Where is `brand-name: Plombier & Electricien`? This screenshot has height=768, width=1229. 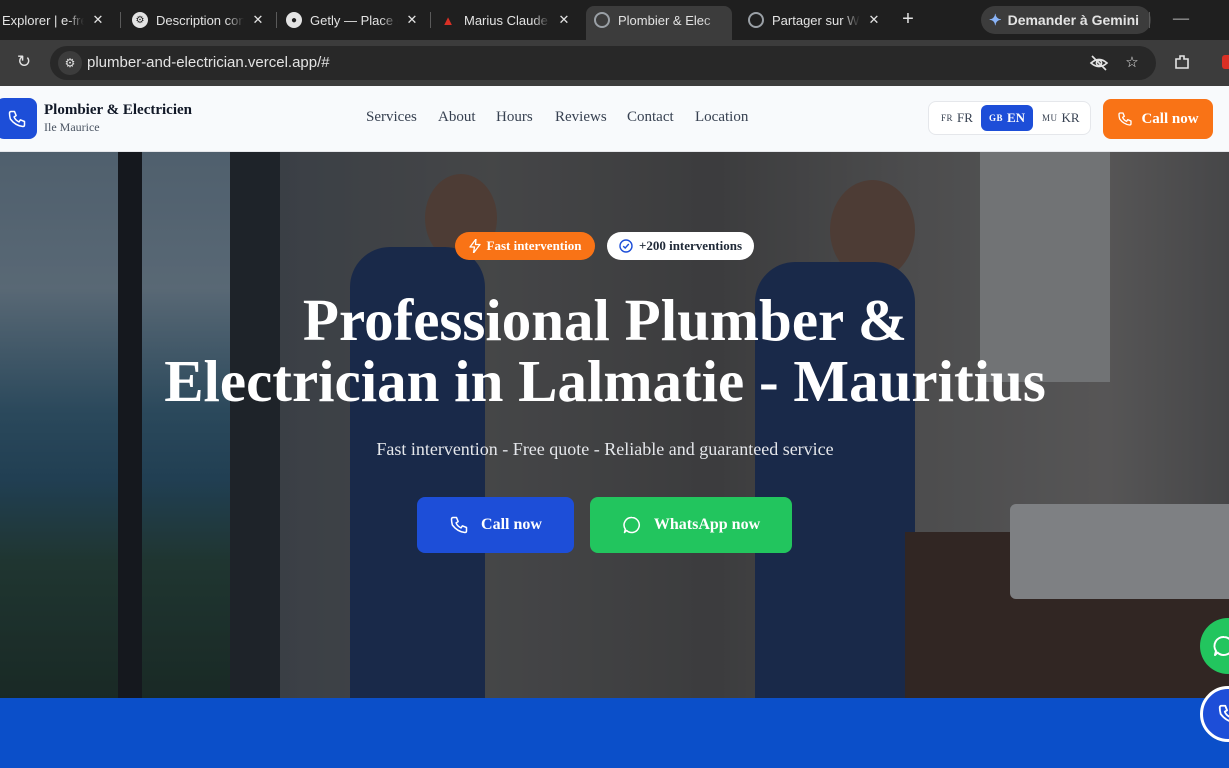 brand-name: Plombier & Electricien is located at coordinates (118, 110).